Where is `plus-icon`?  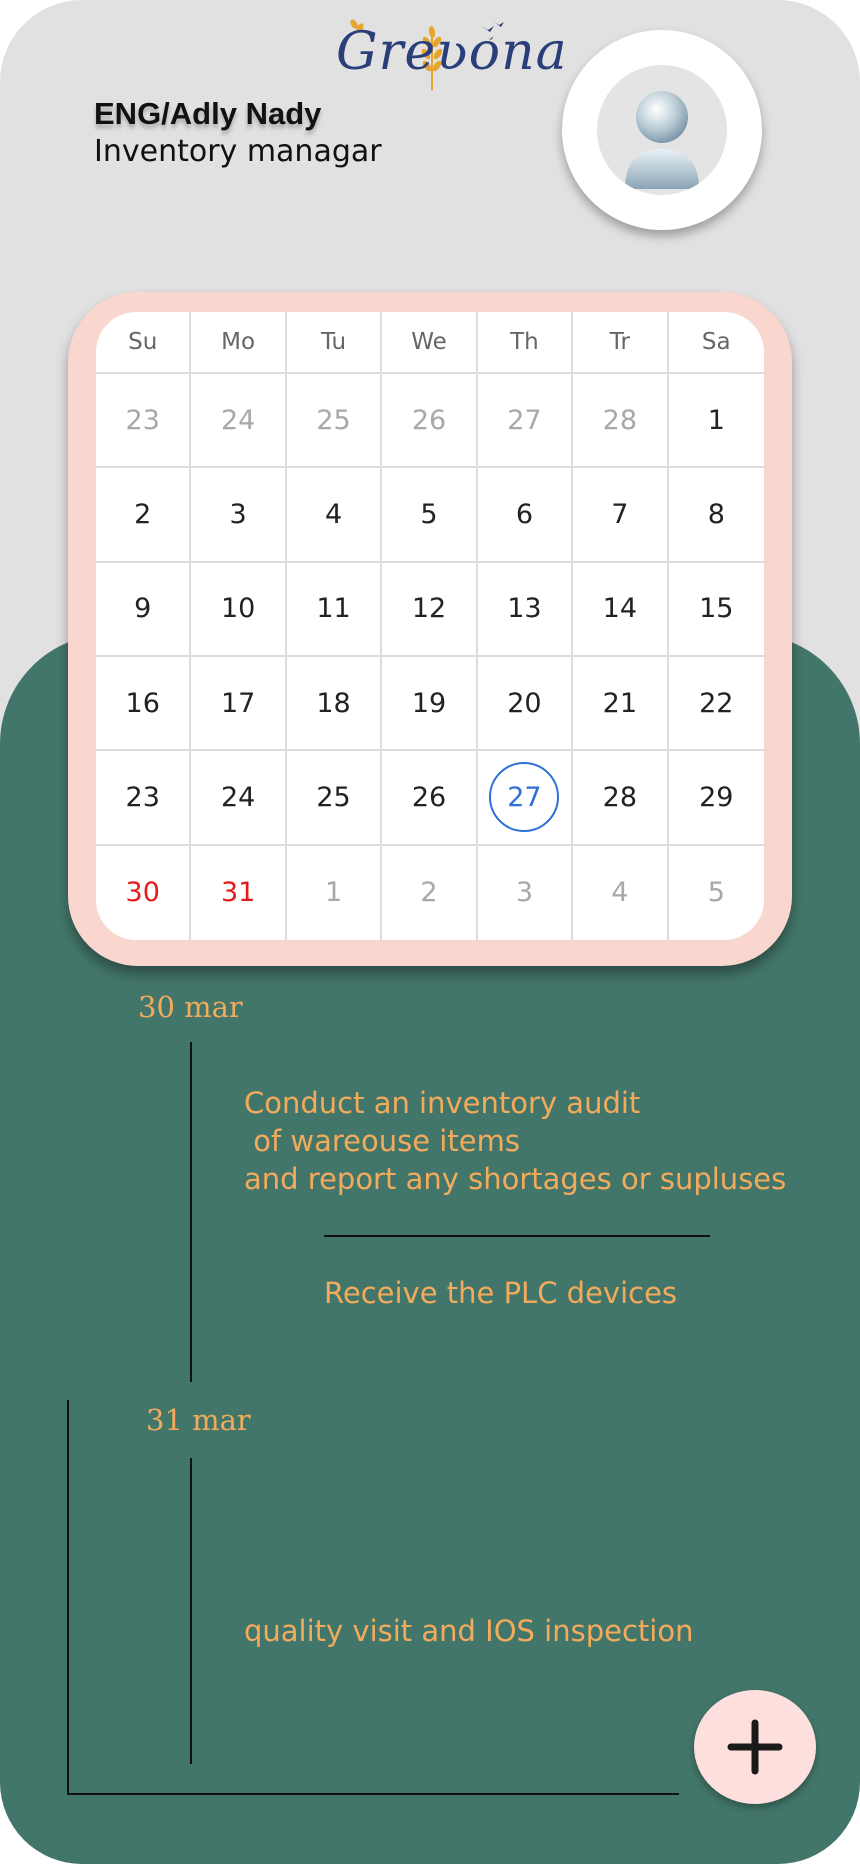
plus-icon is located at coordinates (755, 1747).